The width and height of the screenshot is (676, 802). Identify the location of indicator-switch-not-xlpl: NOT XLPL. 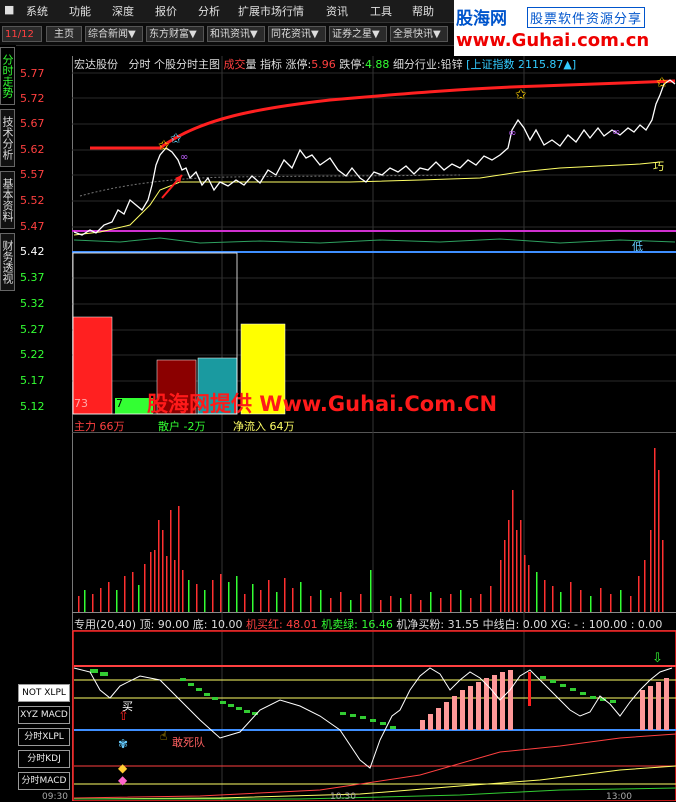
(44, 693).